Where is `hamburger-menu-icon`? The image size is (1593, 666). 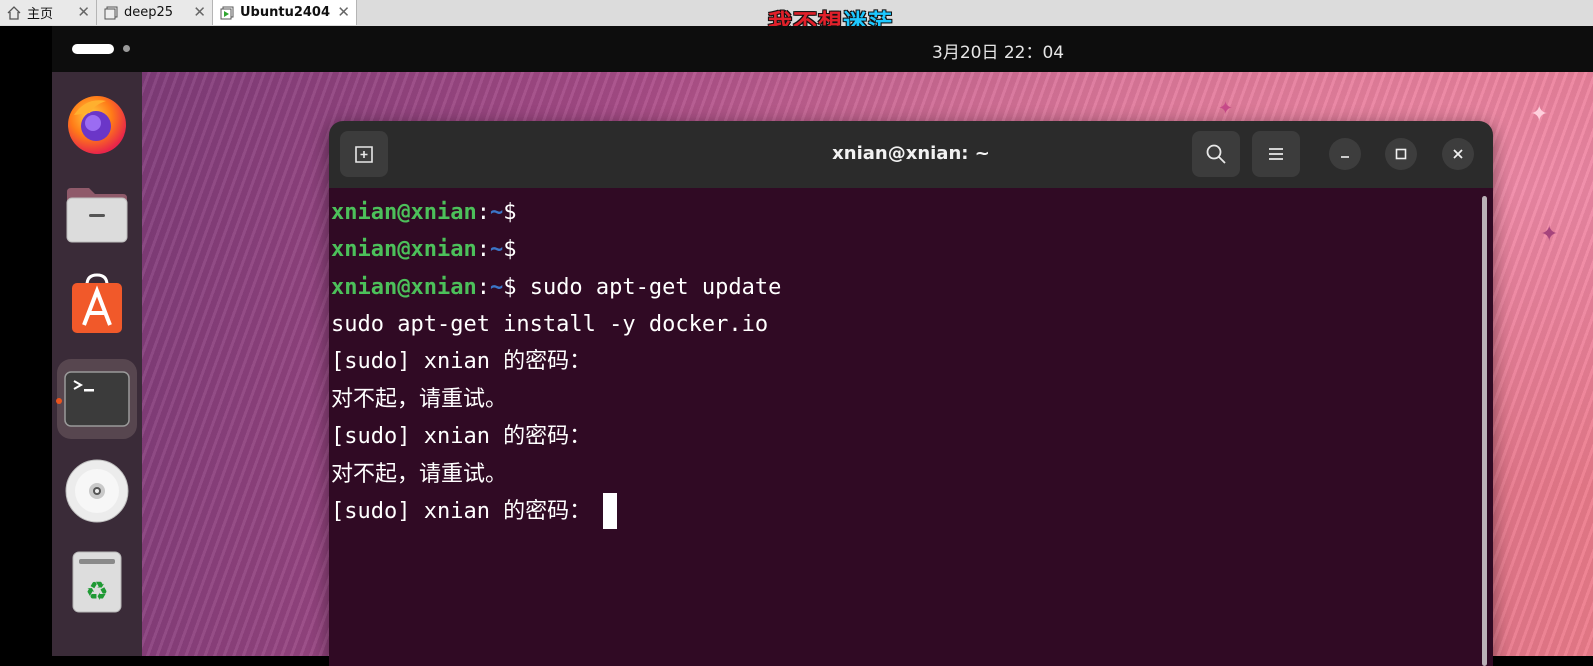 hamburger-menu-icon is located at coordinates (1276, 154).